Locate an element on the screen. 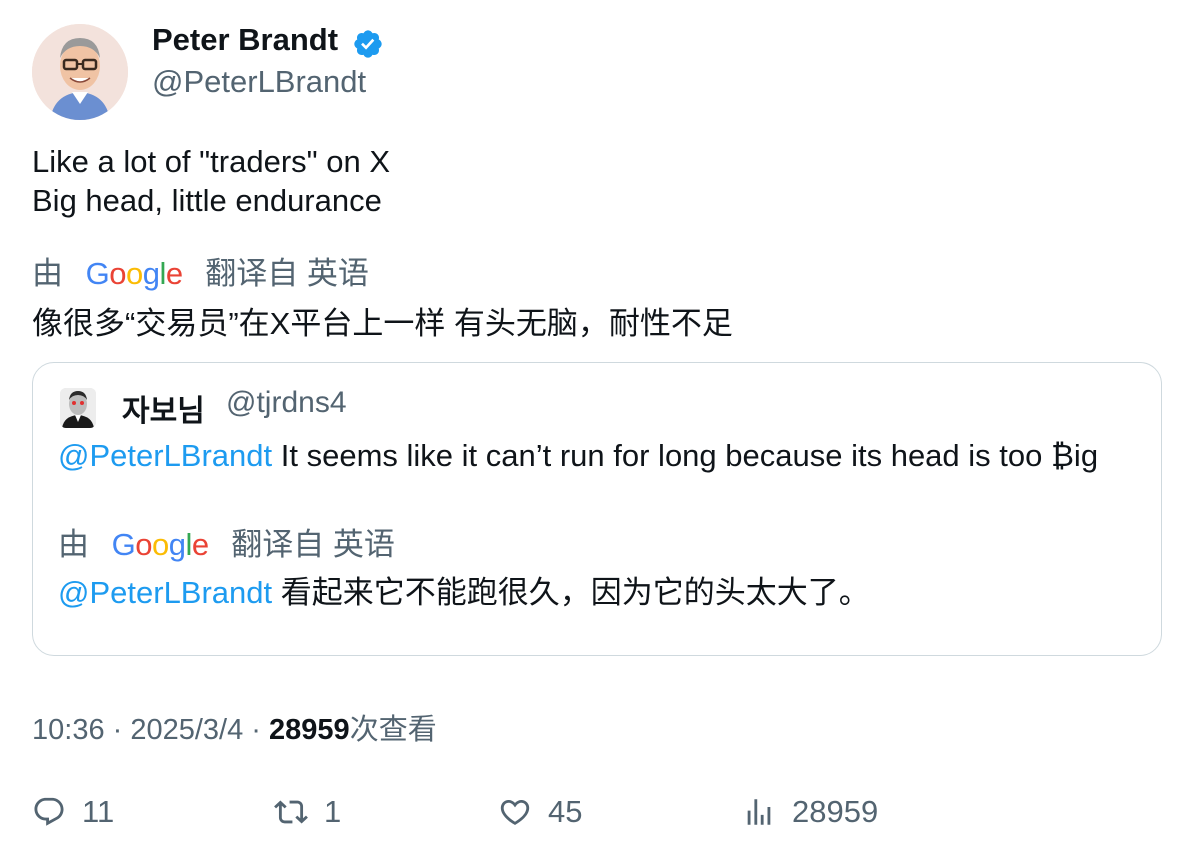  quote-translate-prefix: 由 is located at coordinates (73, 544).